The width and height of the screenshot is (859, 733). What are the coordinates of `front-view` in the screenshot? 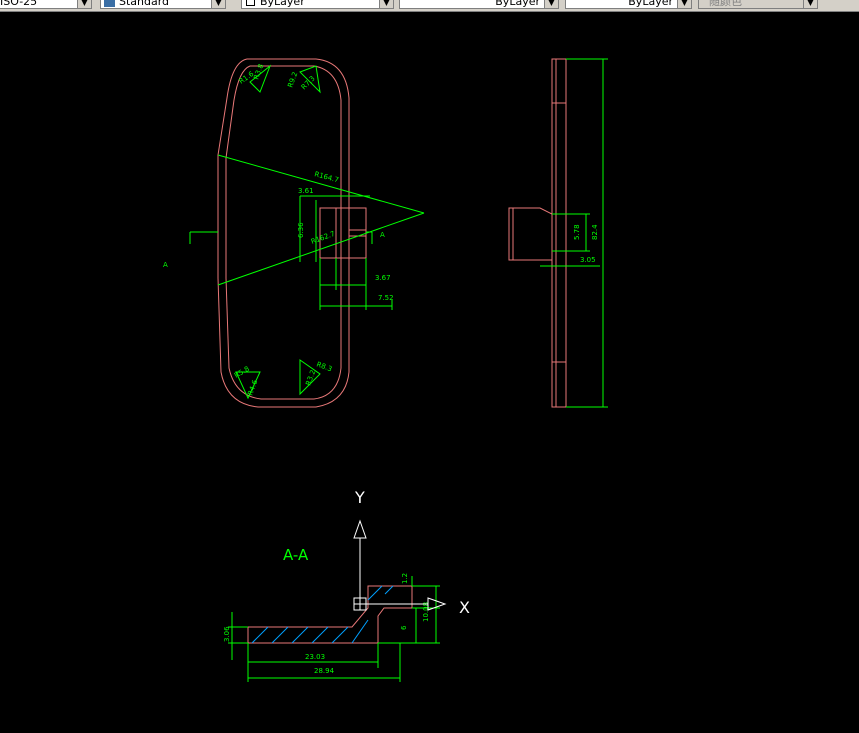 It's located at (292, 233).